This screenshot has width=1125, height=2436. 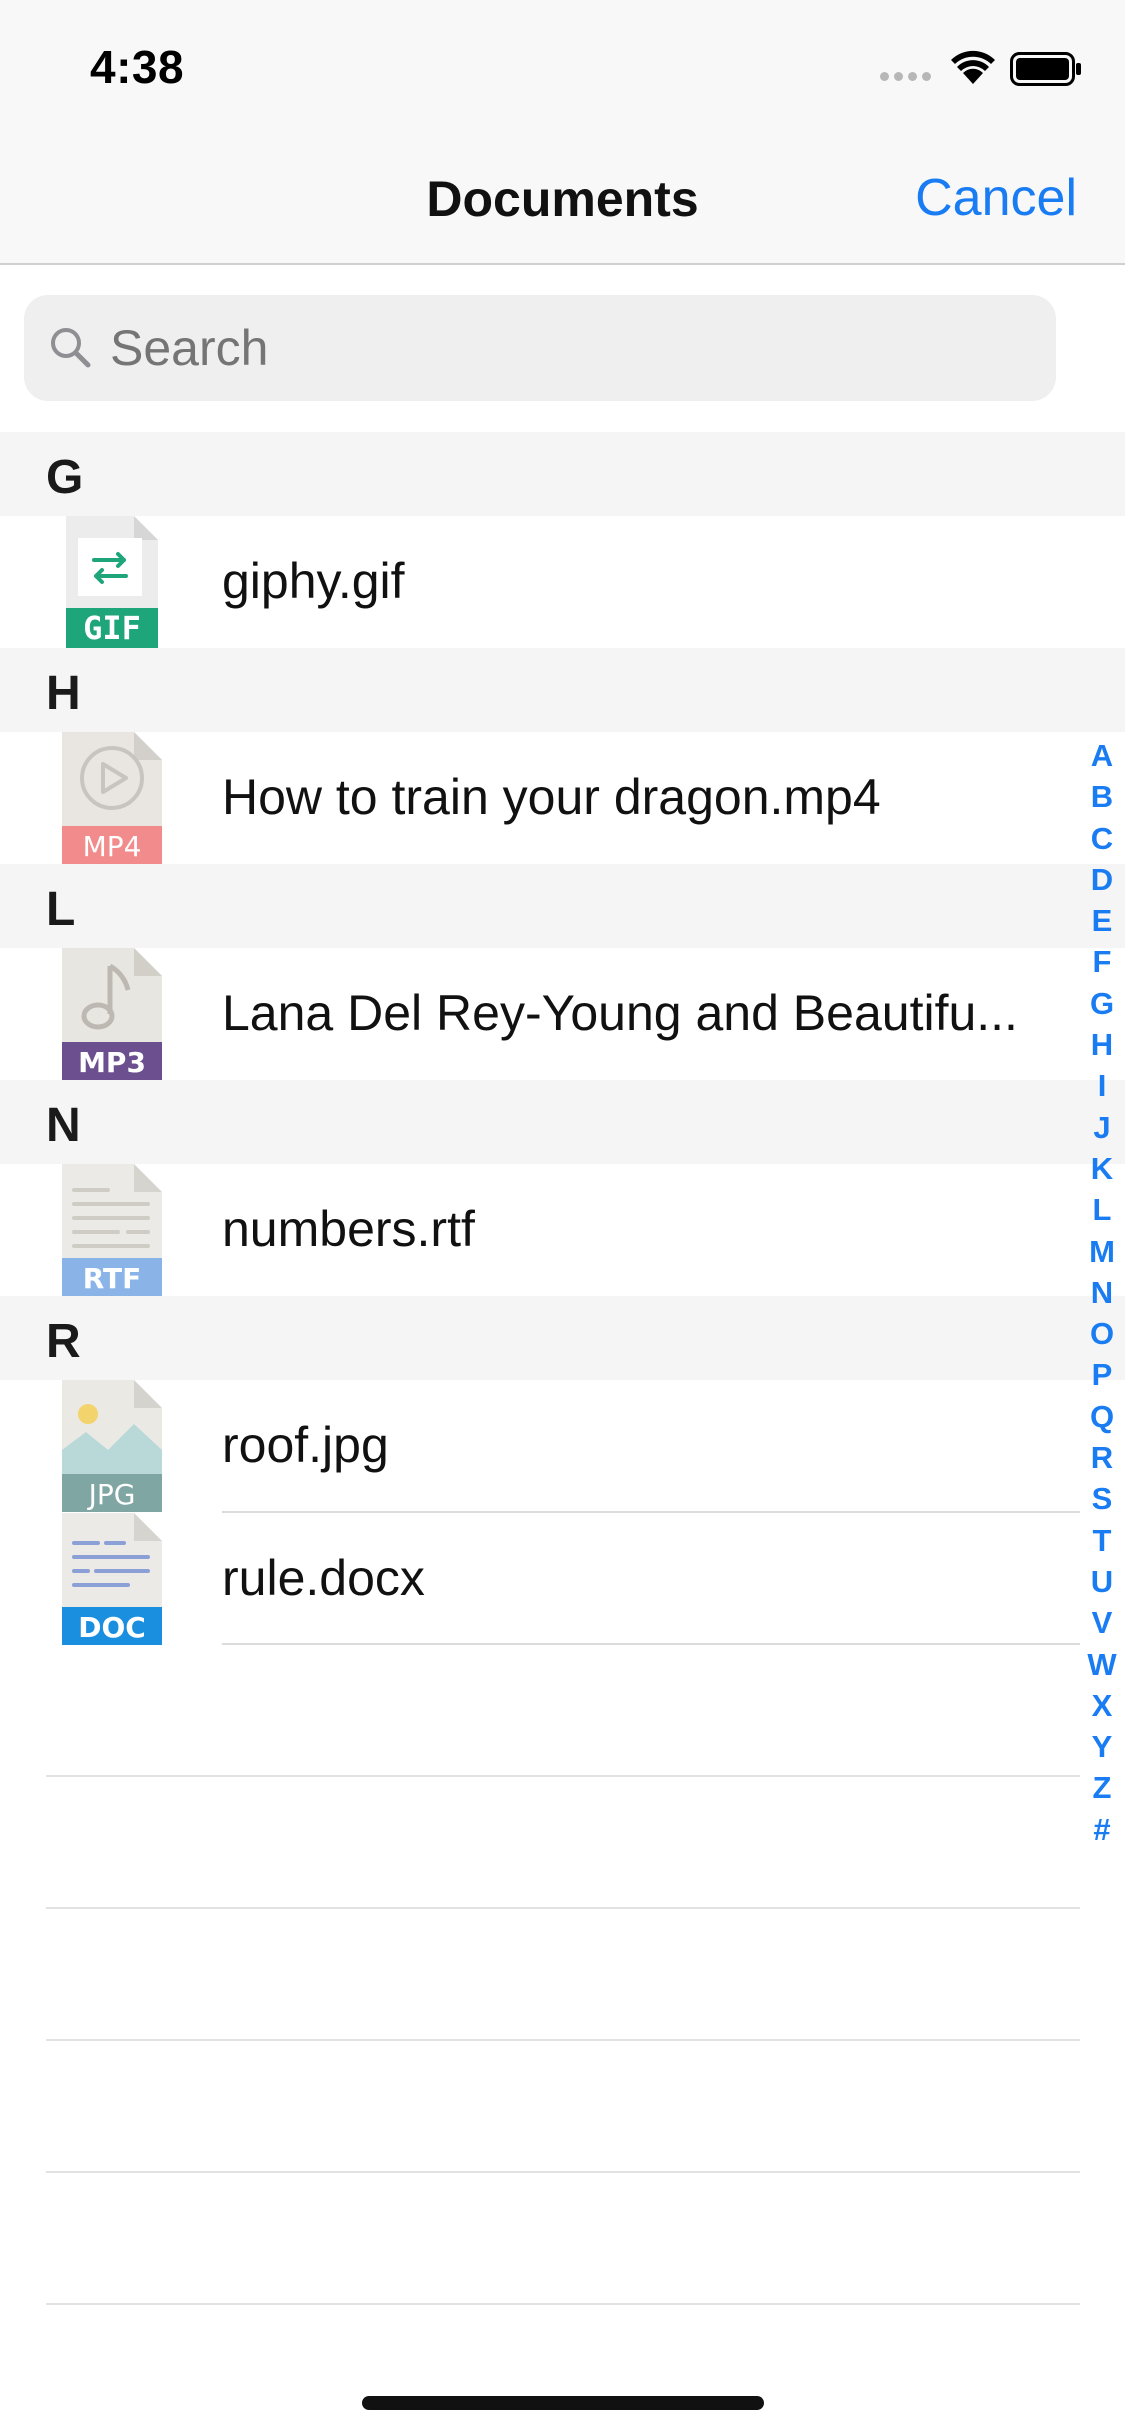 What do you see at coordinates (112, 1014) in the screenshot?
I see `mp3-file-icon: MP3` at bounding box center [112, 1014].